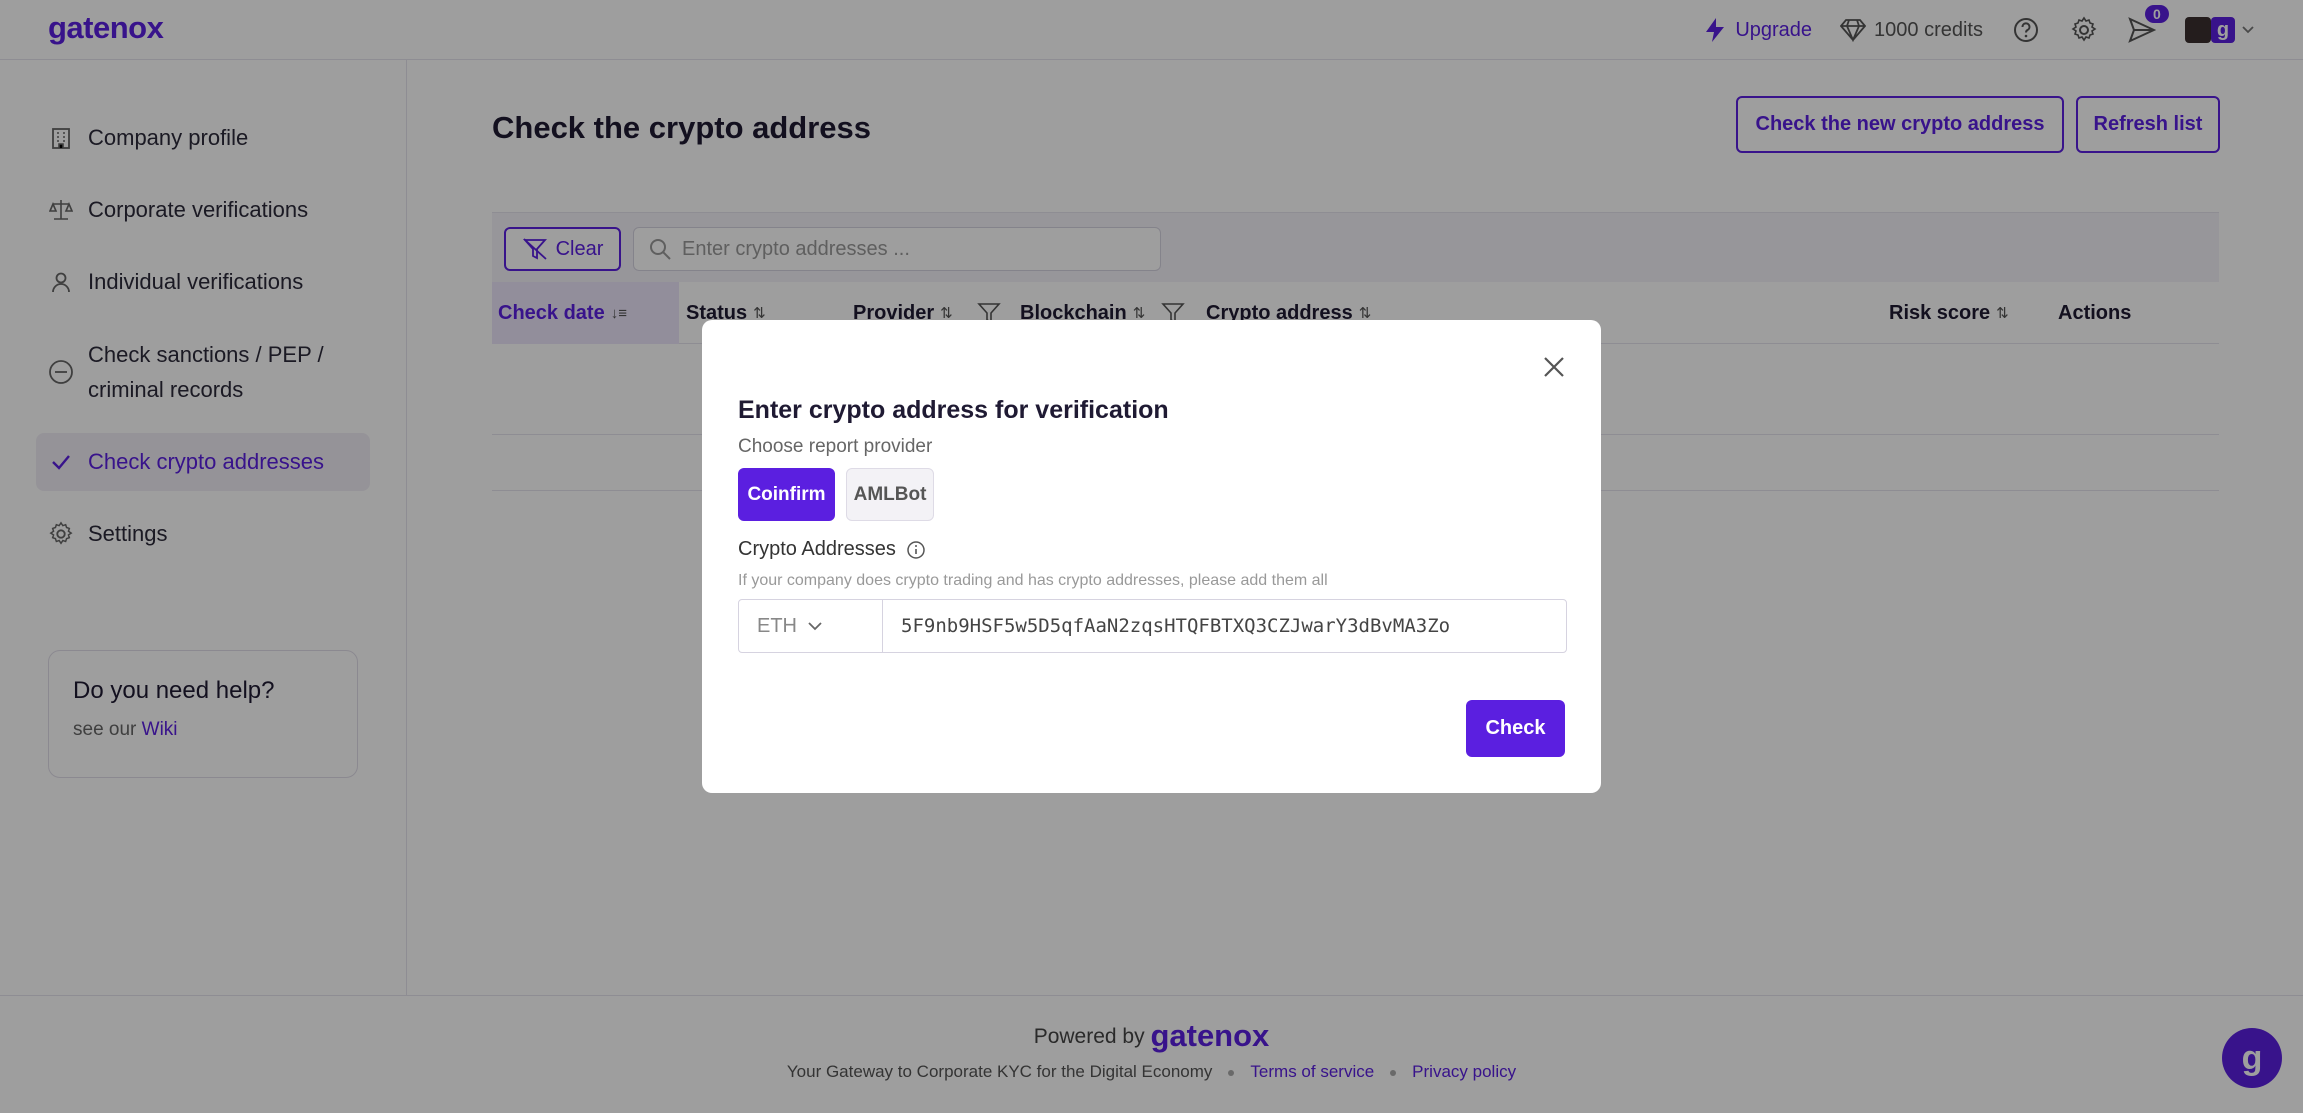 Image resolution: width=2303 pixels, height=1113 pixels. Describe the element at coordinates (835, 446) in the screenshot. I see `provider-prompt: Choose report provider` at that location.